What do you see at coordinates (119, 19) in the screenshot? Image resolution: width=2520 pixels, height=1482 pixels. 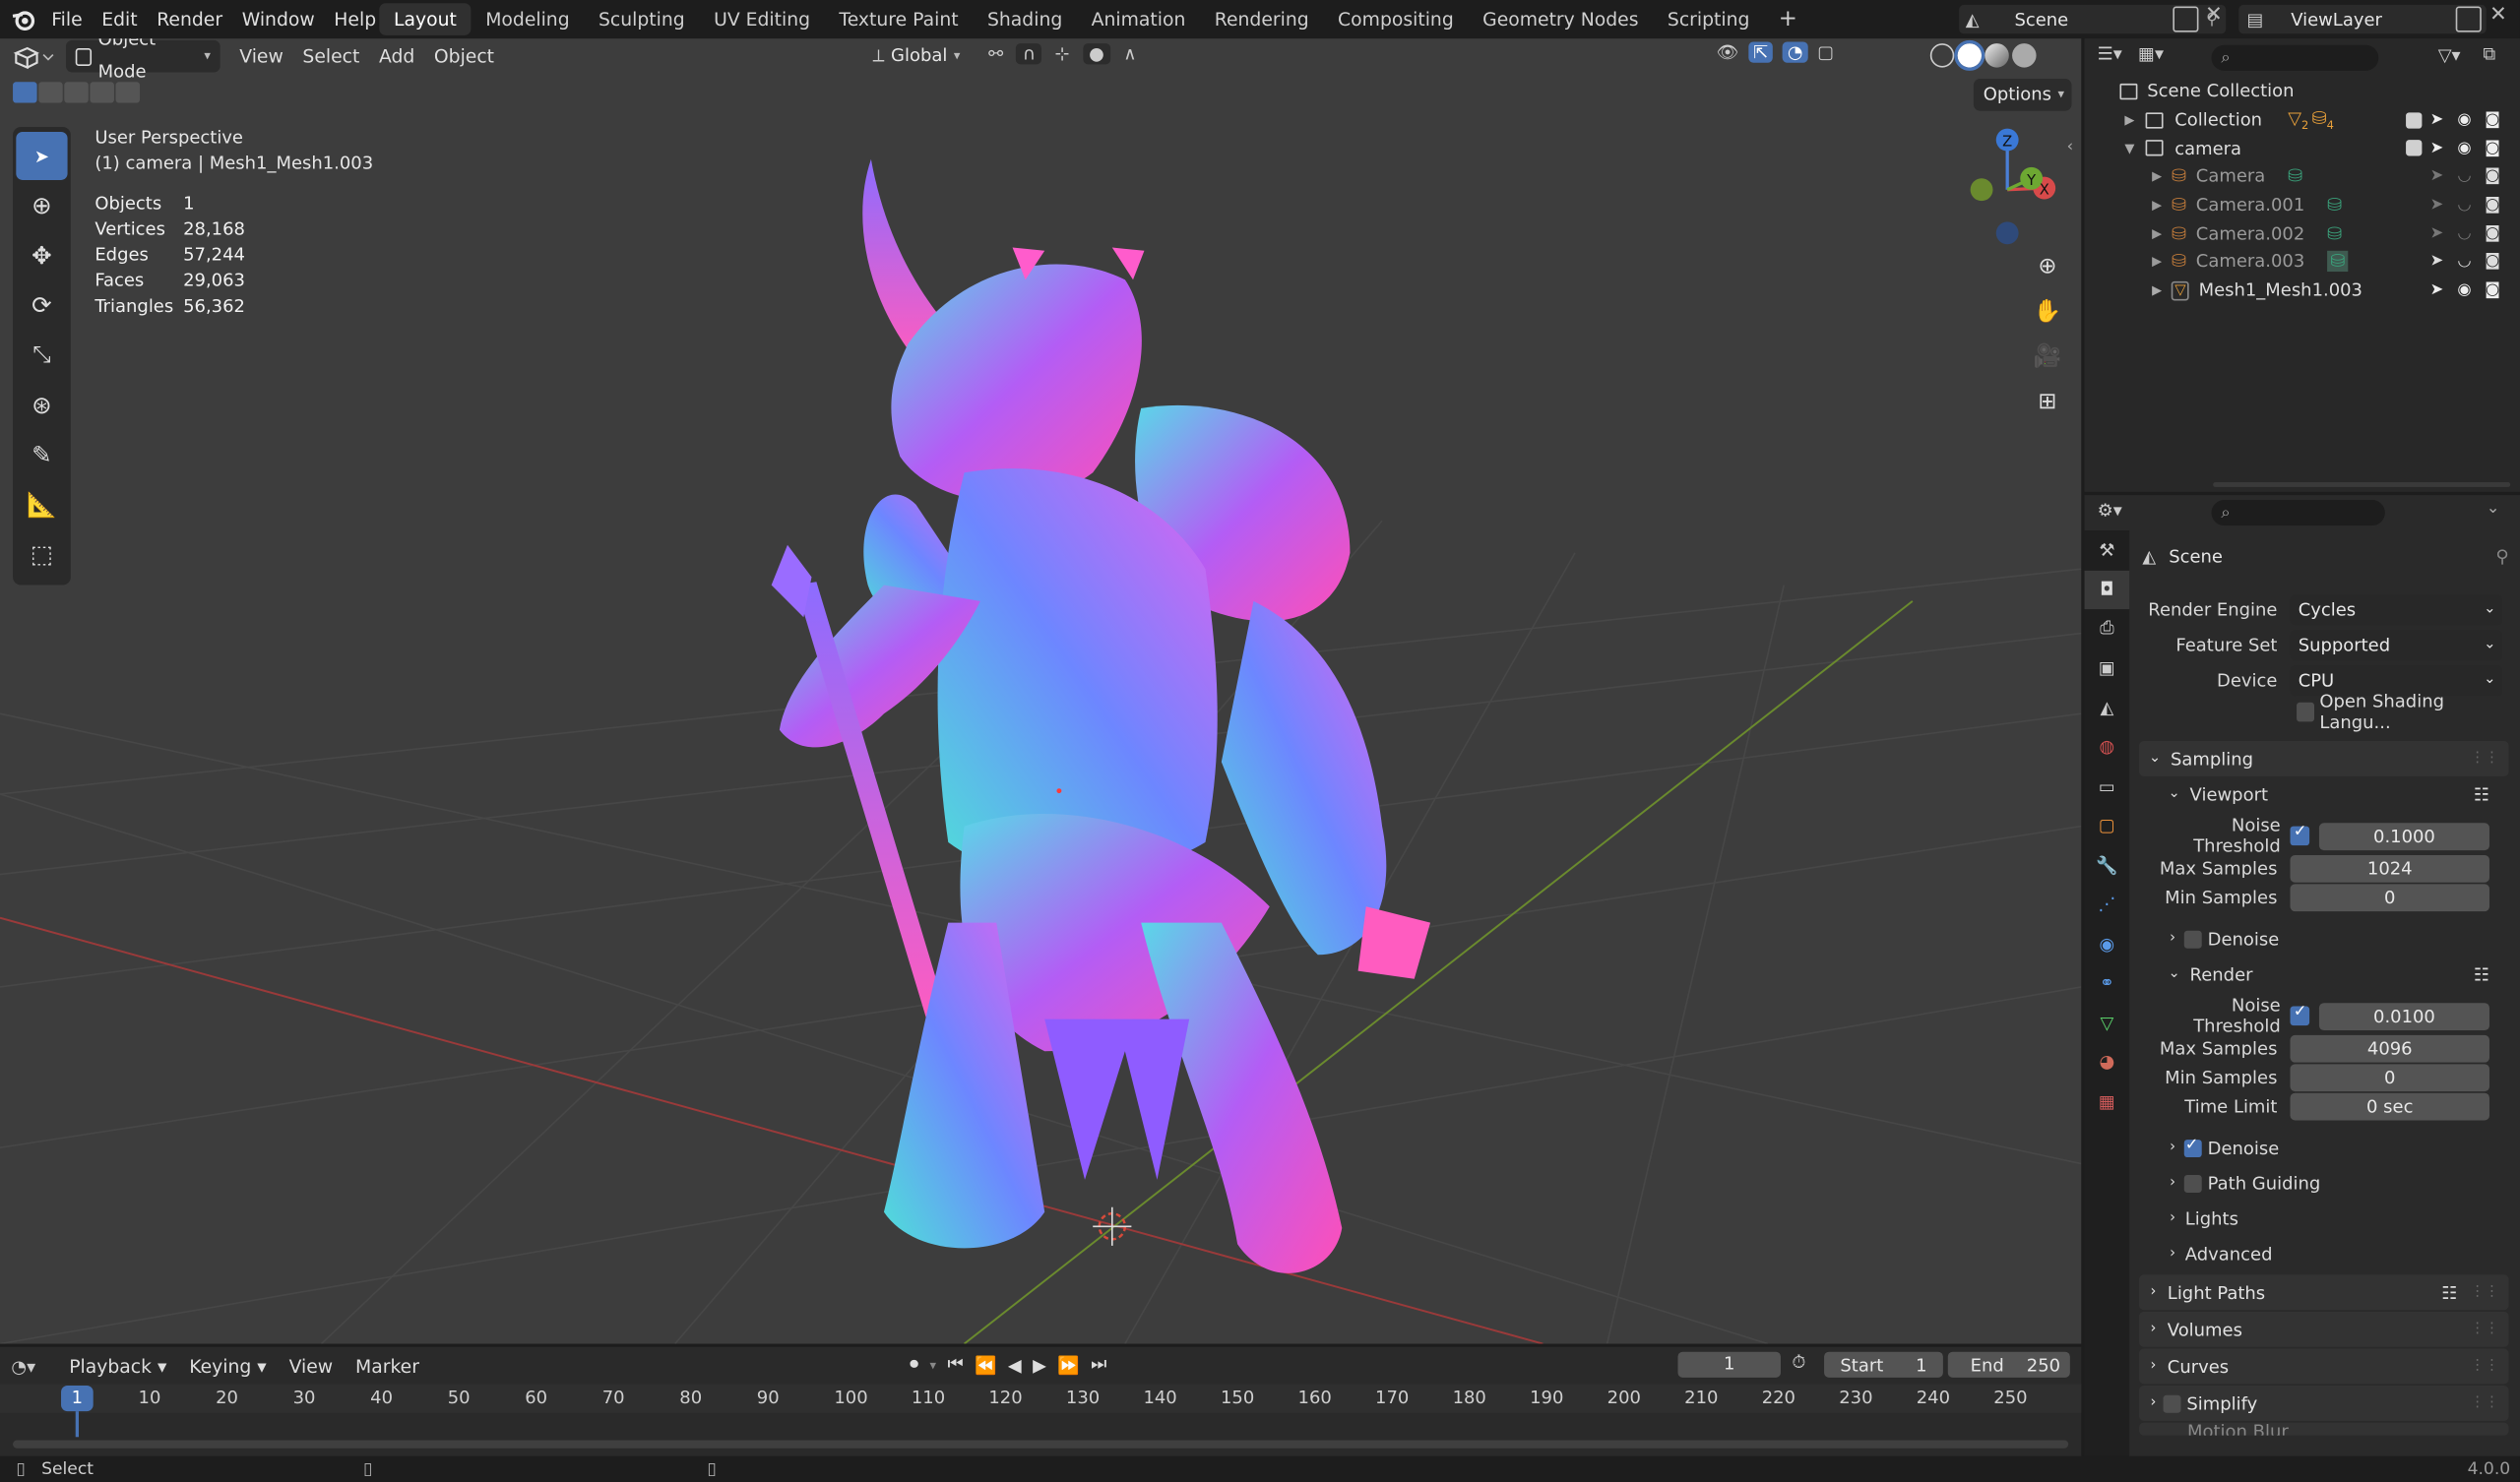 I see `menu-edit: Edit` at bounding box center [119, 19].